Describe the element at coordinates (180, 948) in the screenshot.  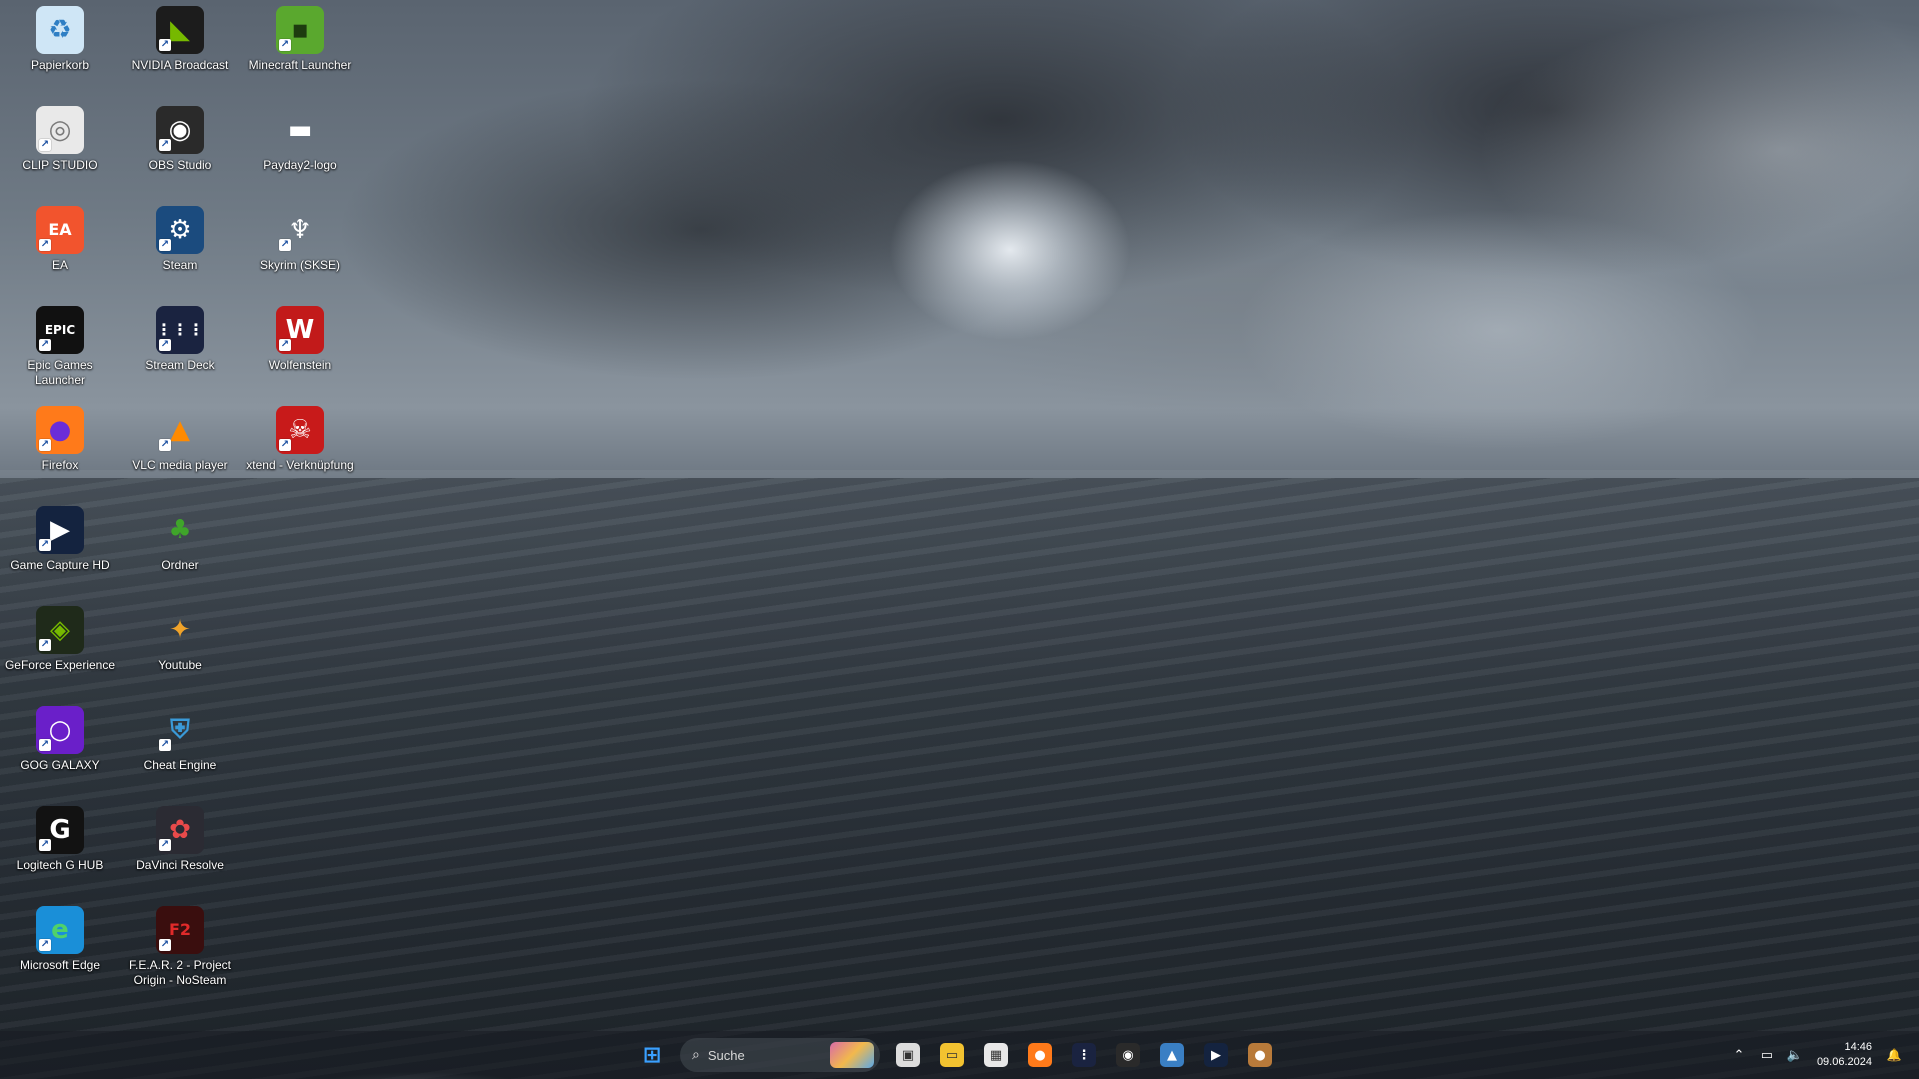
I see `desktop-icon-fear2: F2 ↗ F.E.A.R. 2 - Project Origin - NoSteam` at that location.